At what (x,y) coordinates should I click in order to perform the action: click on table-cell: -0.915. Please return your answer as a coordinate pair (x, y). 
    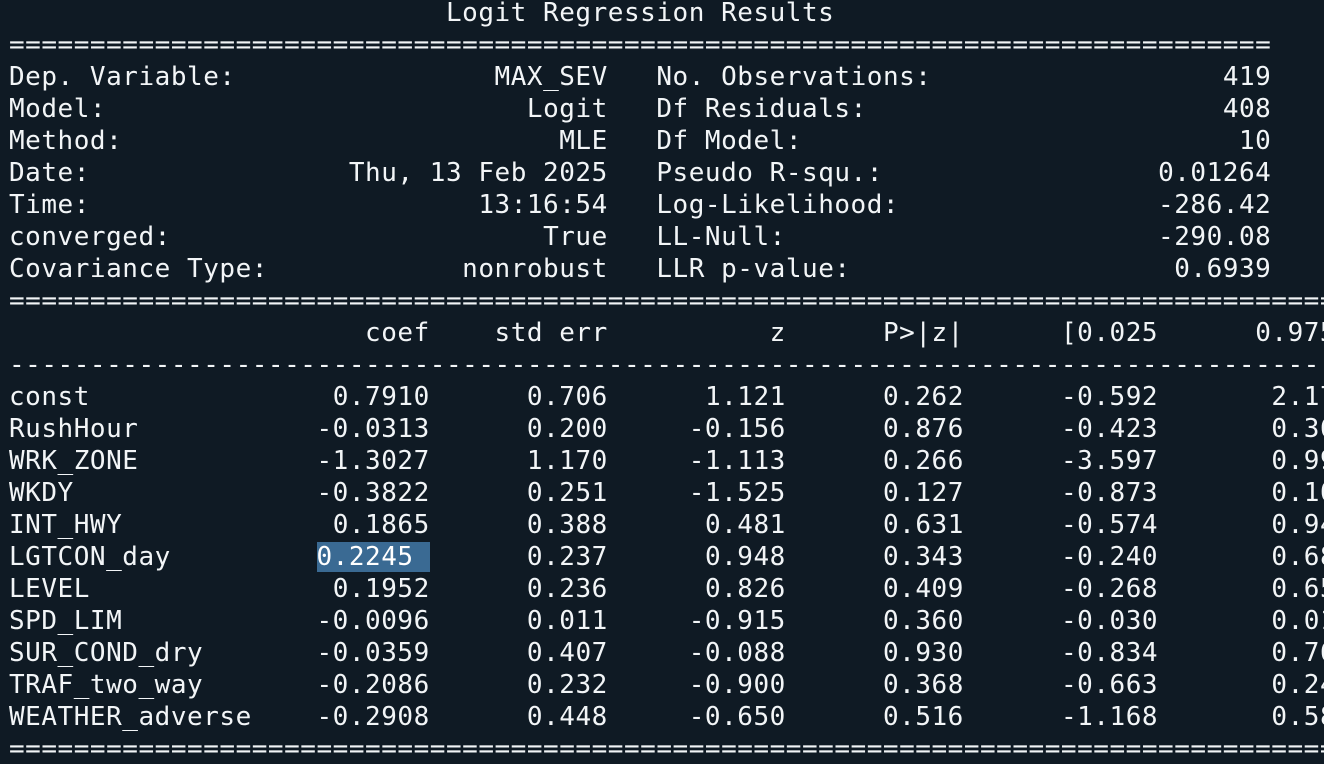
    Looking at the image, I should click on (737, 621).